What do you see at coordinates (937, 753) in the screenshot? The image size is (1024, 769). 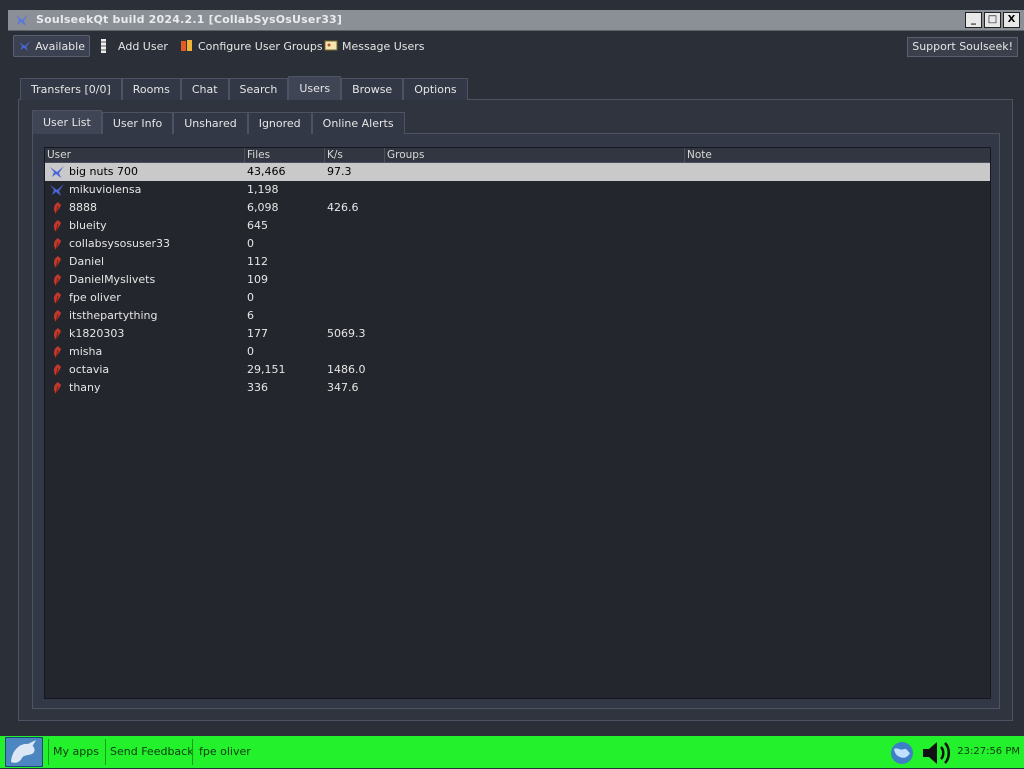 I see `volume-icon` at bounding box center [937, 753].